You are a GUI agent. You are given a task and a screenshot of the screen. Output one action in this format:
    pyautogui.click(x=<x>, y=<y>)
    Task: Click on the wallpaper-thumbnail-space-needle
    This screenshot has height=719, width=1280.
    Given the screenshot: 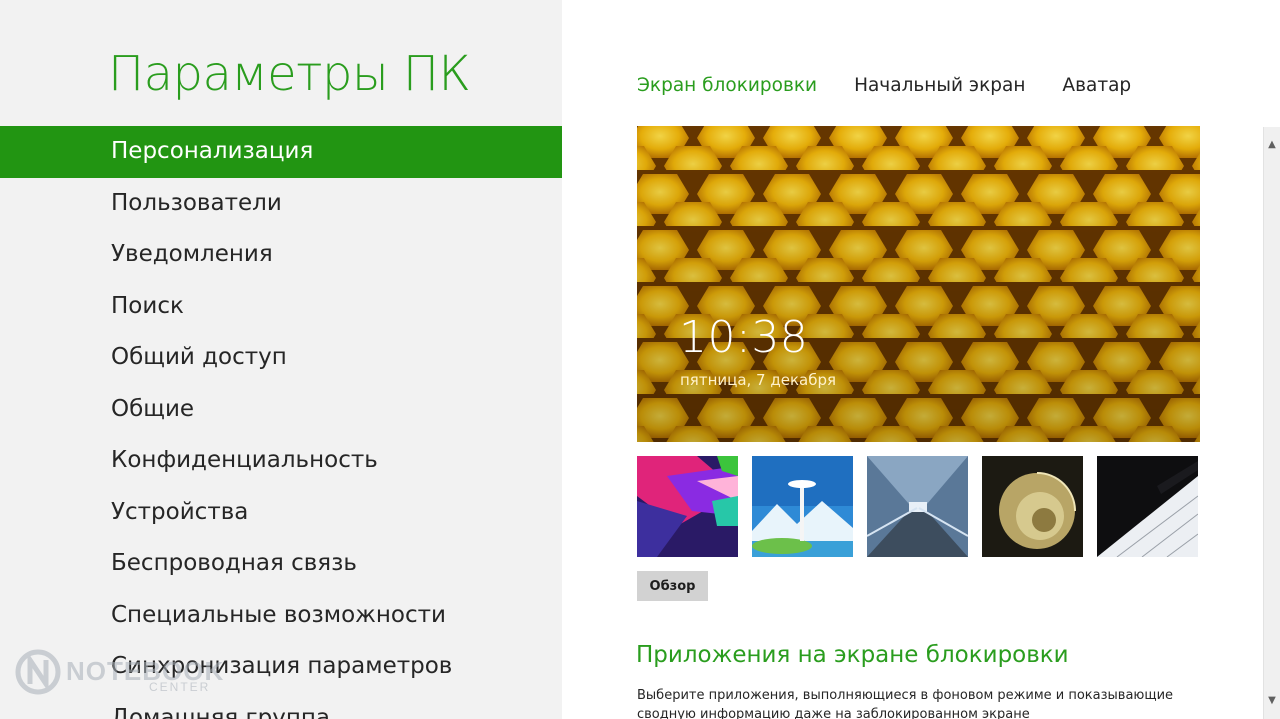 What is the action you would take?
    pyautogui.click(x=802, y=506)
    